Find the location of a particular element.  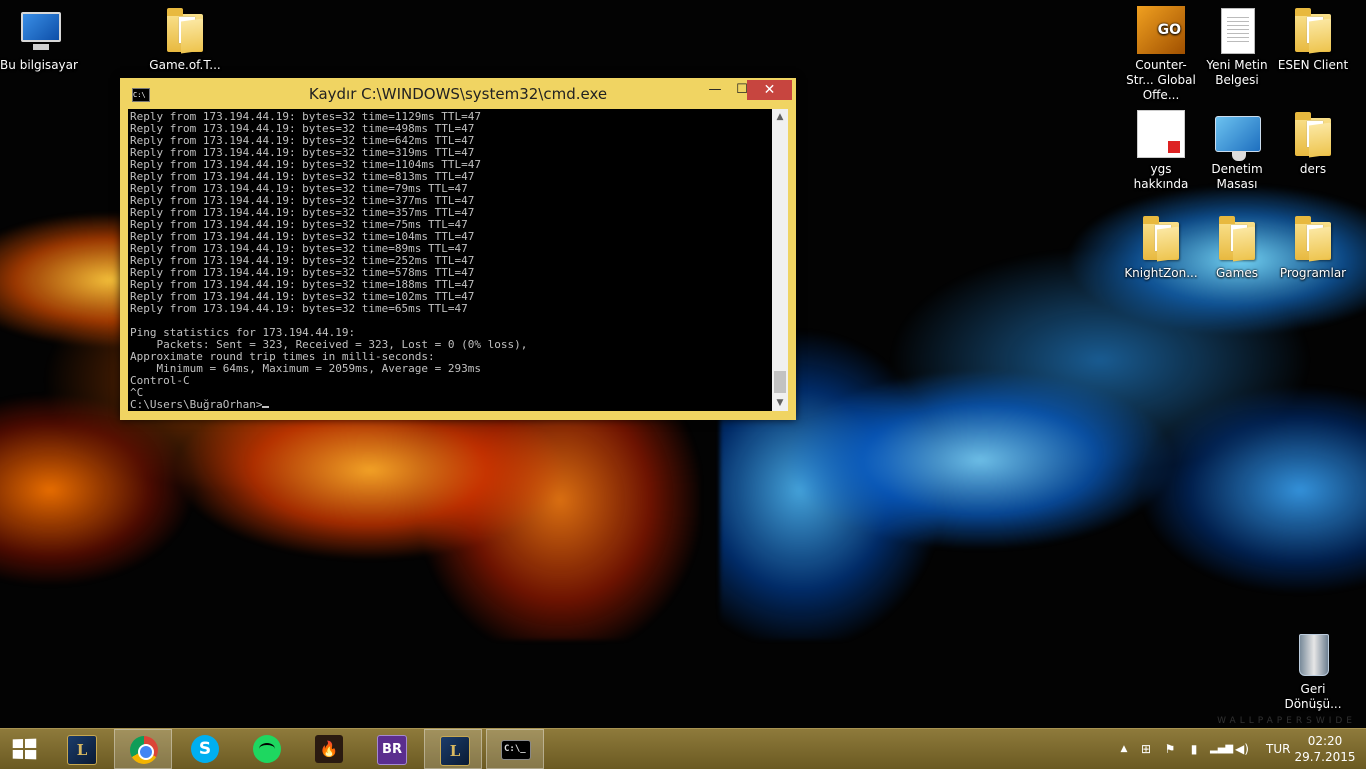

taskbar-app-league-of-legends-2: L is located at coordinates (453, 749).